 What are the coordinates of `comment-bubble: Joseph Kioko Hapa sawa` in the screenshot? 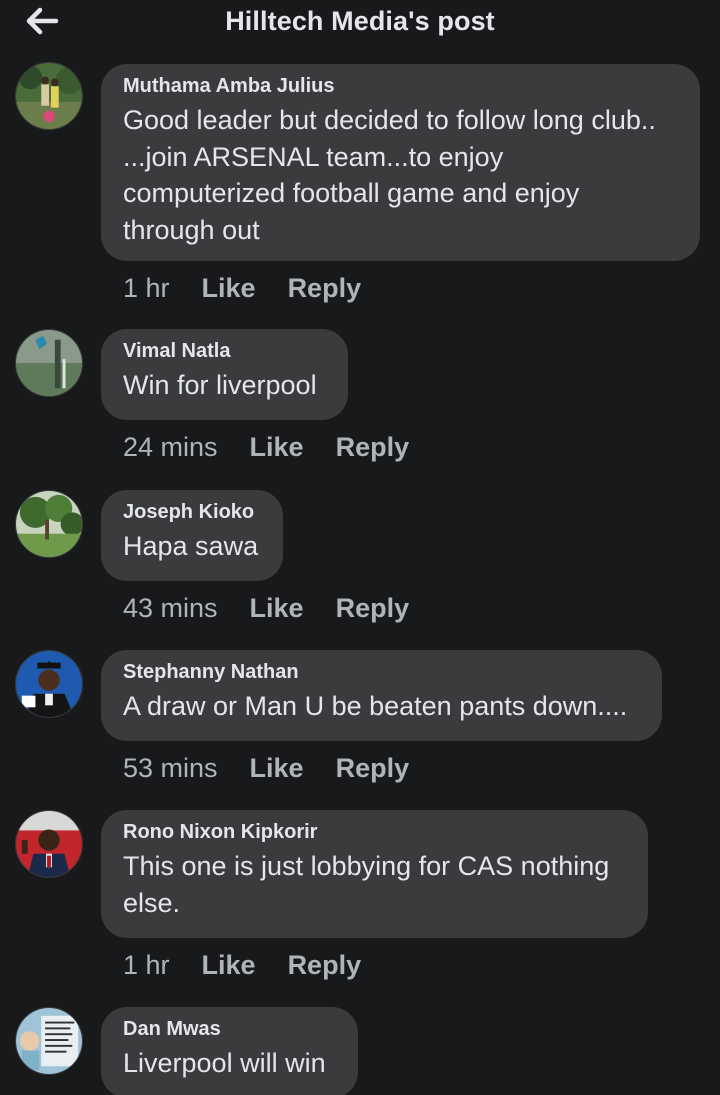 It's located at (192, 535).